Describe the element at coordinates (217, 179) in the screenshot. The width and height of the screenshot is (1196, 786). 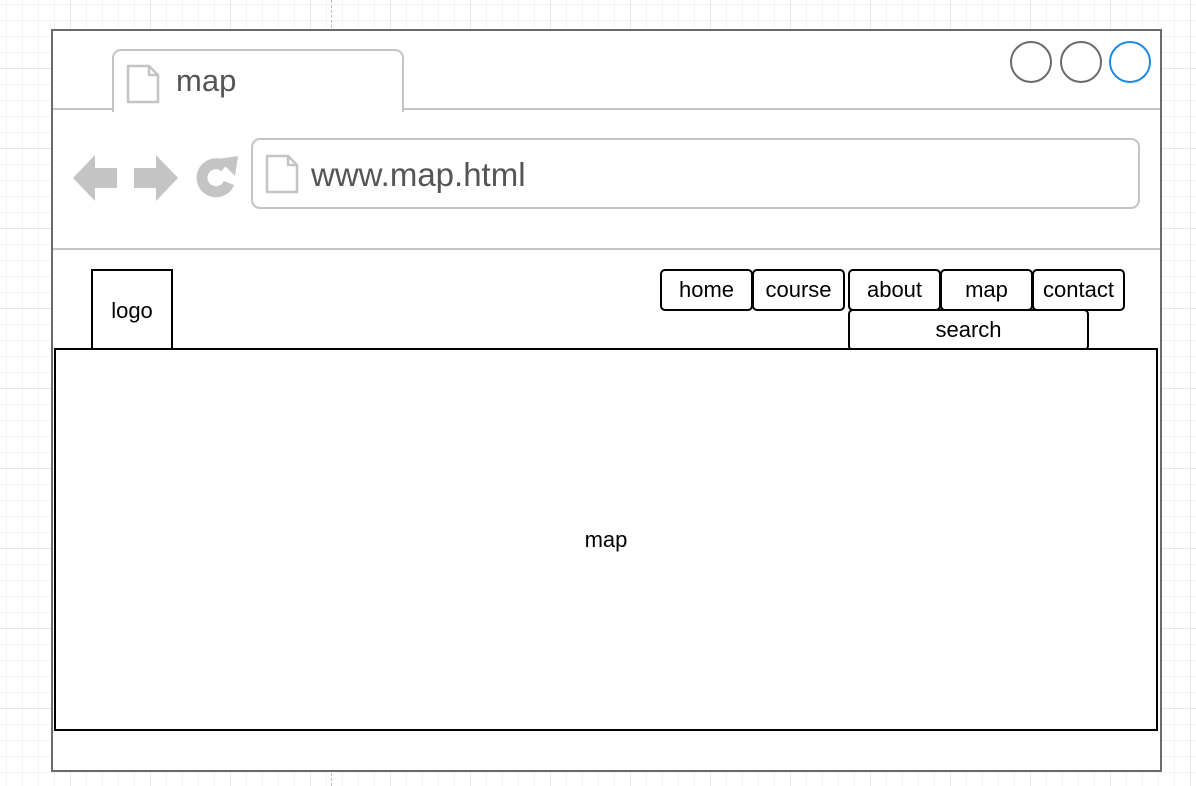
I see `reload-icon` at that location.